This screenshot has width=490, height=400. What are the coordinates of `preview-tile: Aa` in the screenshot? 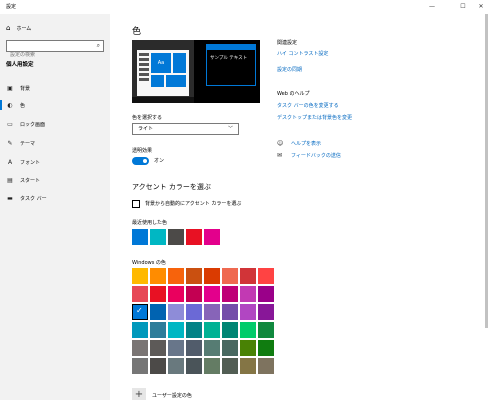 It's located at (161, 63).